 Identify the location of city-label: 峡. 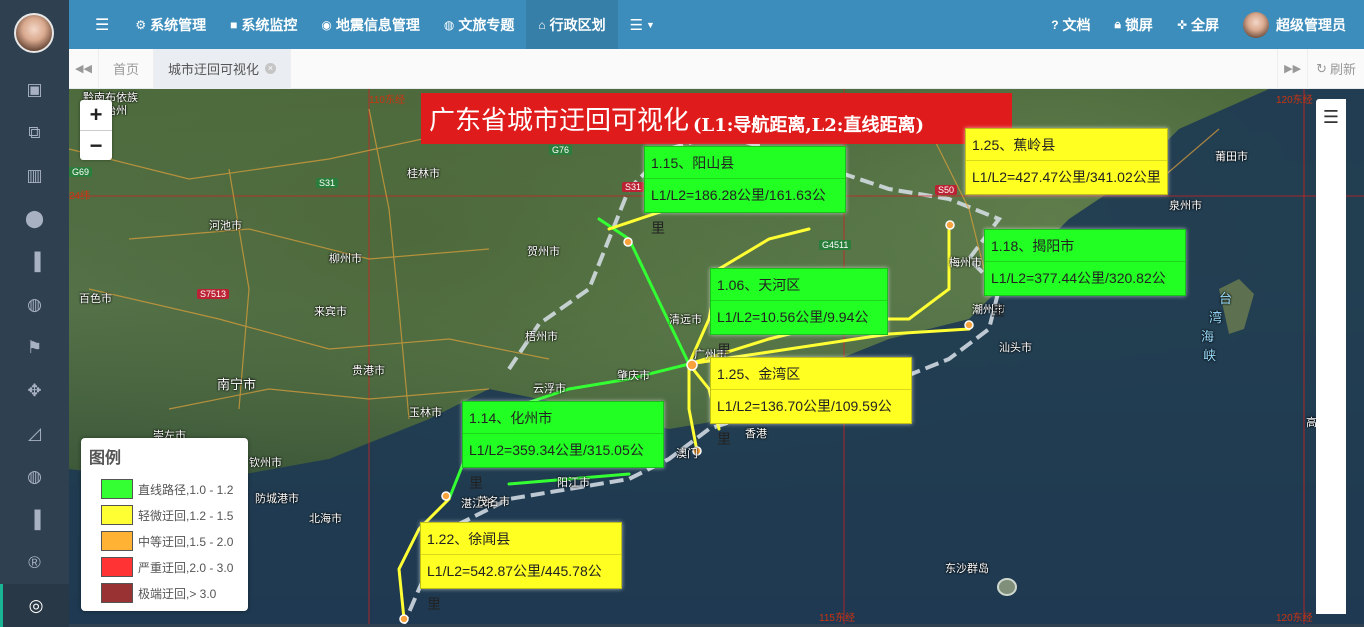
(1210, 355).